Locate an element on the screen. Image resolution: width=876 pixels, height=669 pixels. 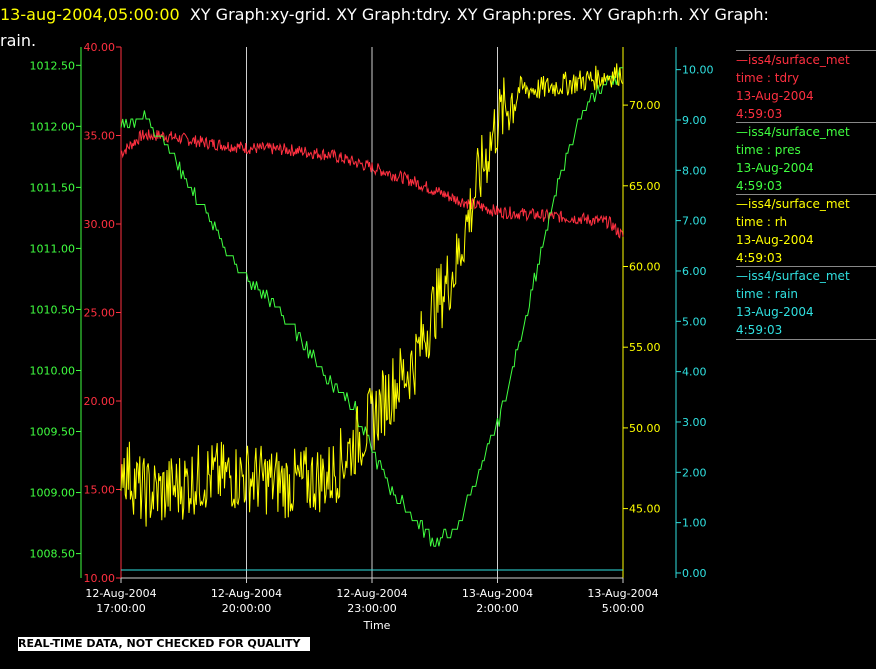
legend-label: time : pres is located at coordinates (768, 150).